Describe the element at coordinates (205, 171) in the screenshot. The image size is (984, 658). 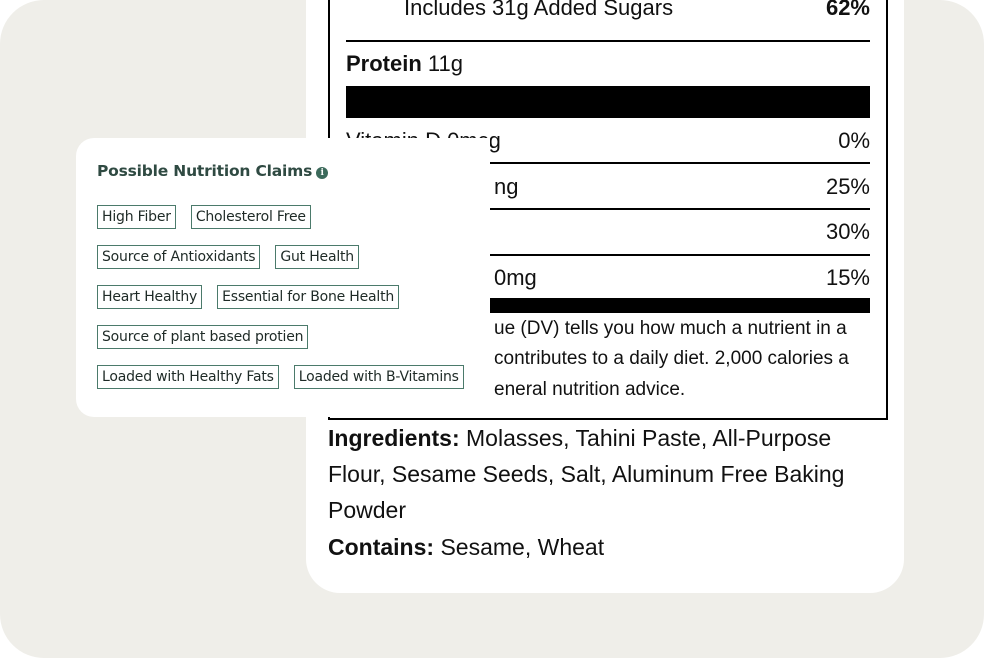
I see `claims-title-text: Possible Nutrition Claims` at that location.